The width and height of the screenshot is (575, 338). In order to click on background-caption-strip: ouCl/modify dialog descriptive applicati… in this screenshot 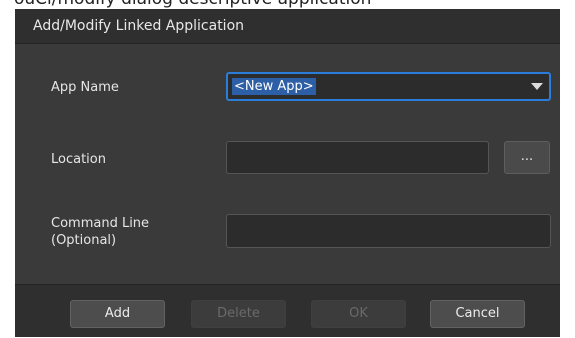, I will do `click(287, 4)`.